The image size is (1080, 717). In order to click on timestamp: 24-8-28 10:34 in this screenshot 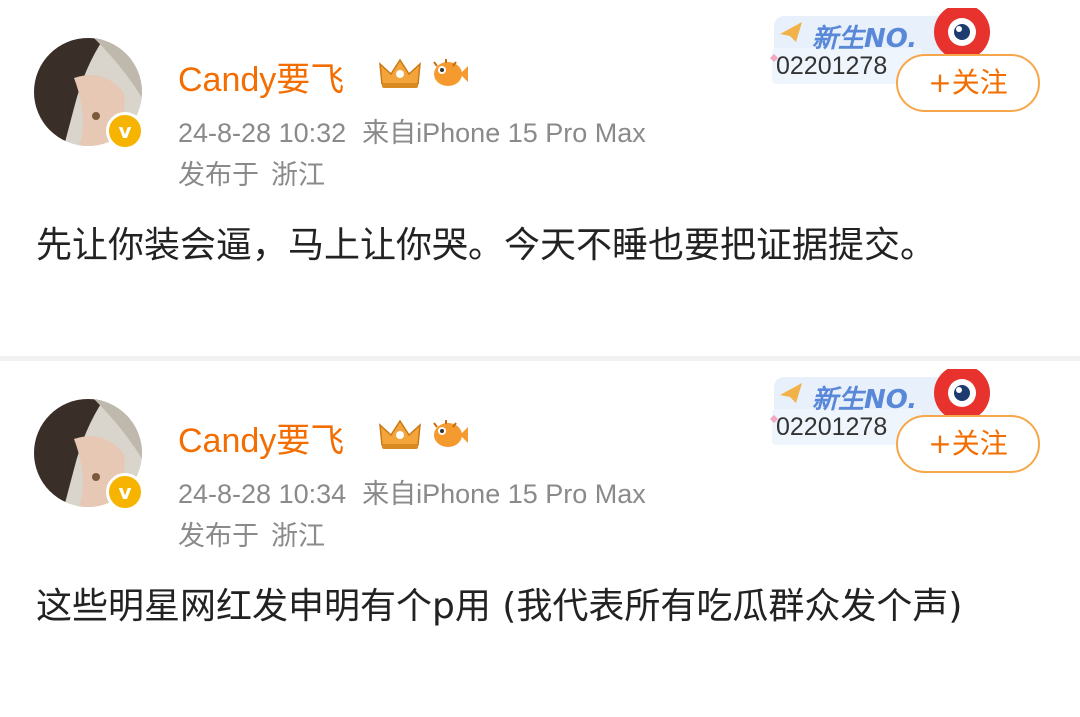, I will do `click(262, 494)`.